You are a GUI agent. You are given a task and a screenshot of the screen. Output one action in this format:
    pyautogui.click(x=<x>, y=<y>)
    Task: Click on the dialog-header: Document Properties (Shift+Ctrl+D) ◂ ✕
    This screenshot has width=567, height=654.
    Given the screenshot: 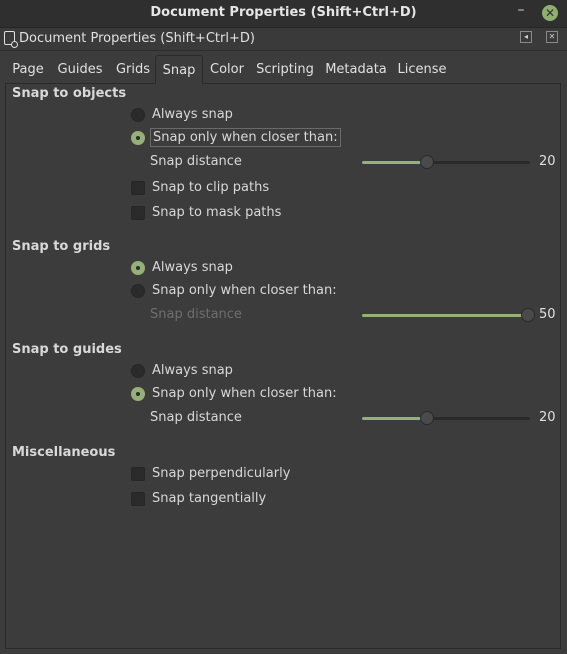 What is the action you would take?
    pyautogui.click(x=283, y=39)
    